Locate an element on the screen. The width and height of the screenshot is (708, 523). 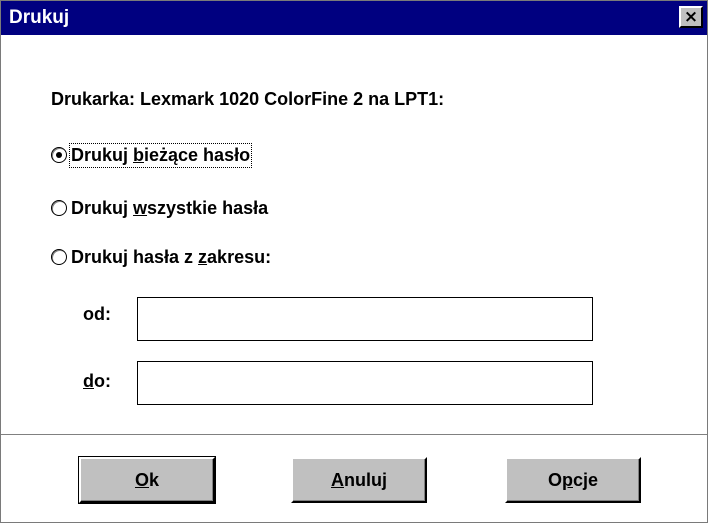
radio-print-current-label: Drukuj bieżące hasło is located at coordinates (160, 155).